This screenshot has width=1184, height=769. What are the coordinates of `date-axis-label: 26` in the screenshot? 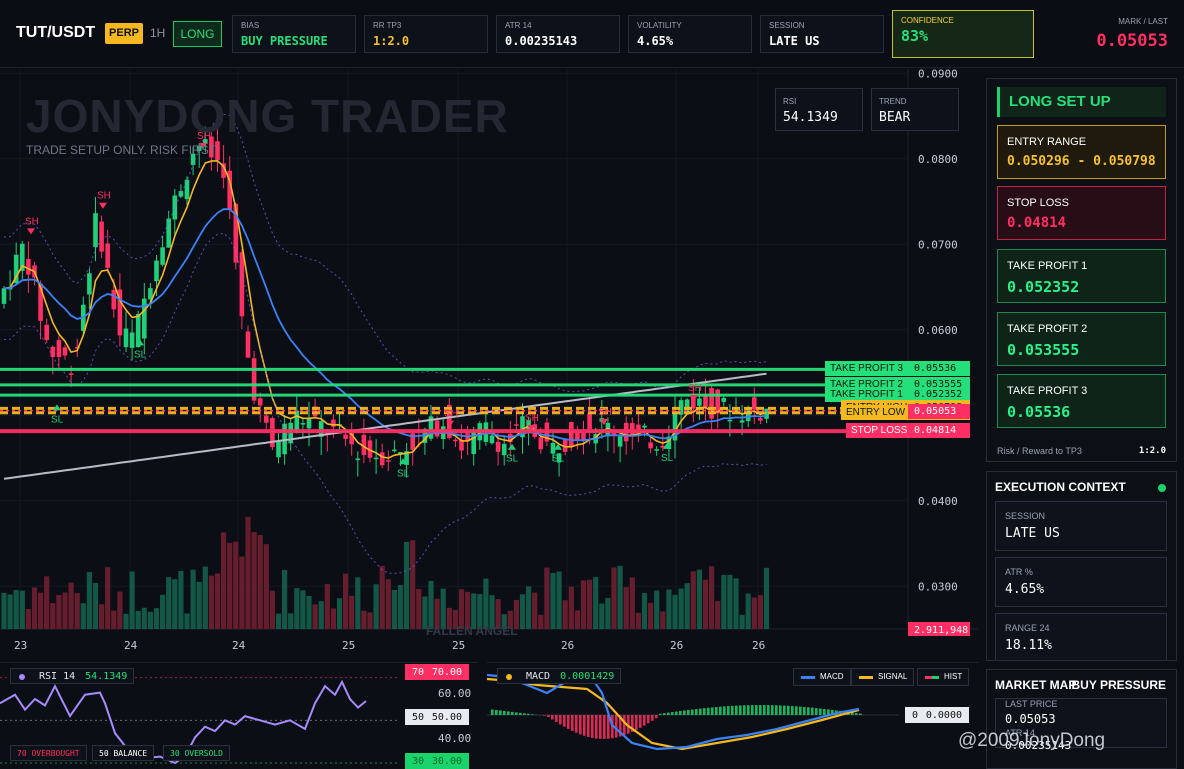 It's located at (676, 645).